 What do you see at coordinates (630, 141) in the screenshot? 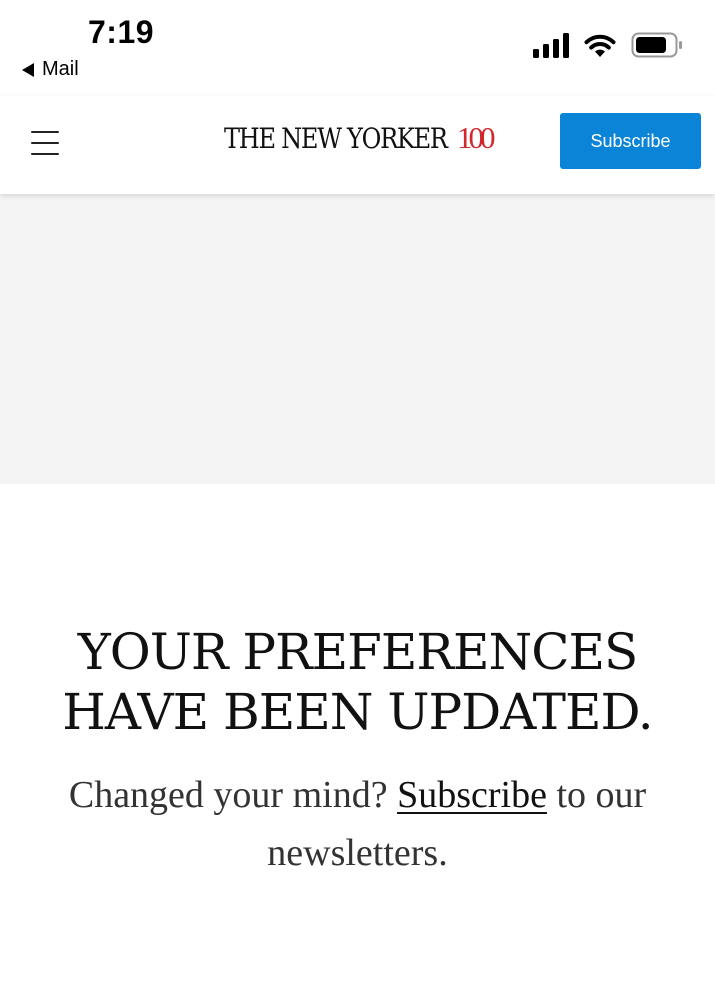
I see `subscribe-button: Subscribe` at bounding box center [630, 141].